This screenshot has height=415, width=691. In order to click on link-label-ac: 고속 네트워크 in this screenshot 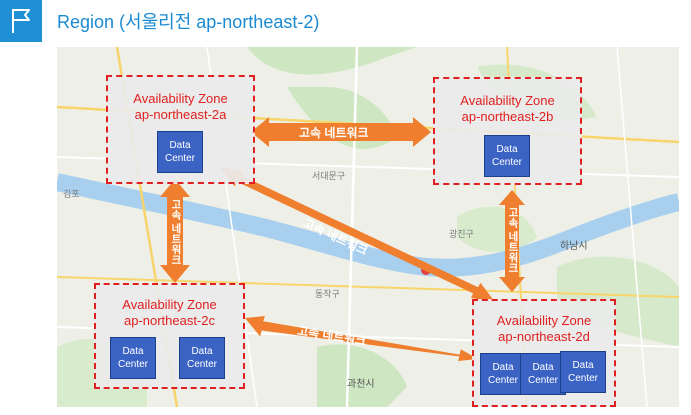, I will do `click(176, 232)`.